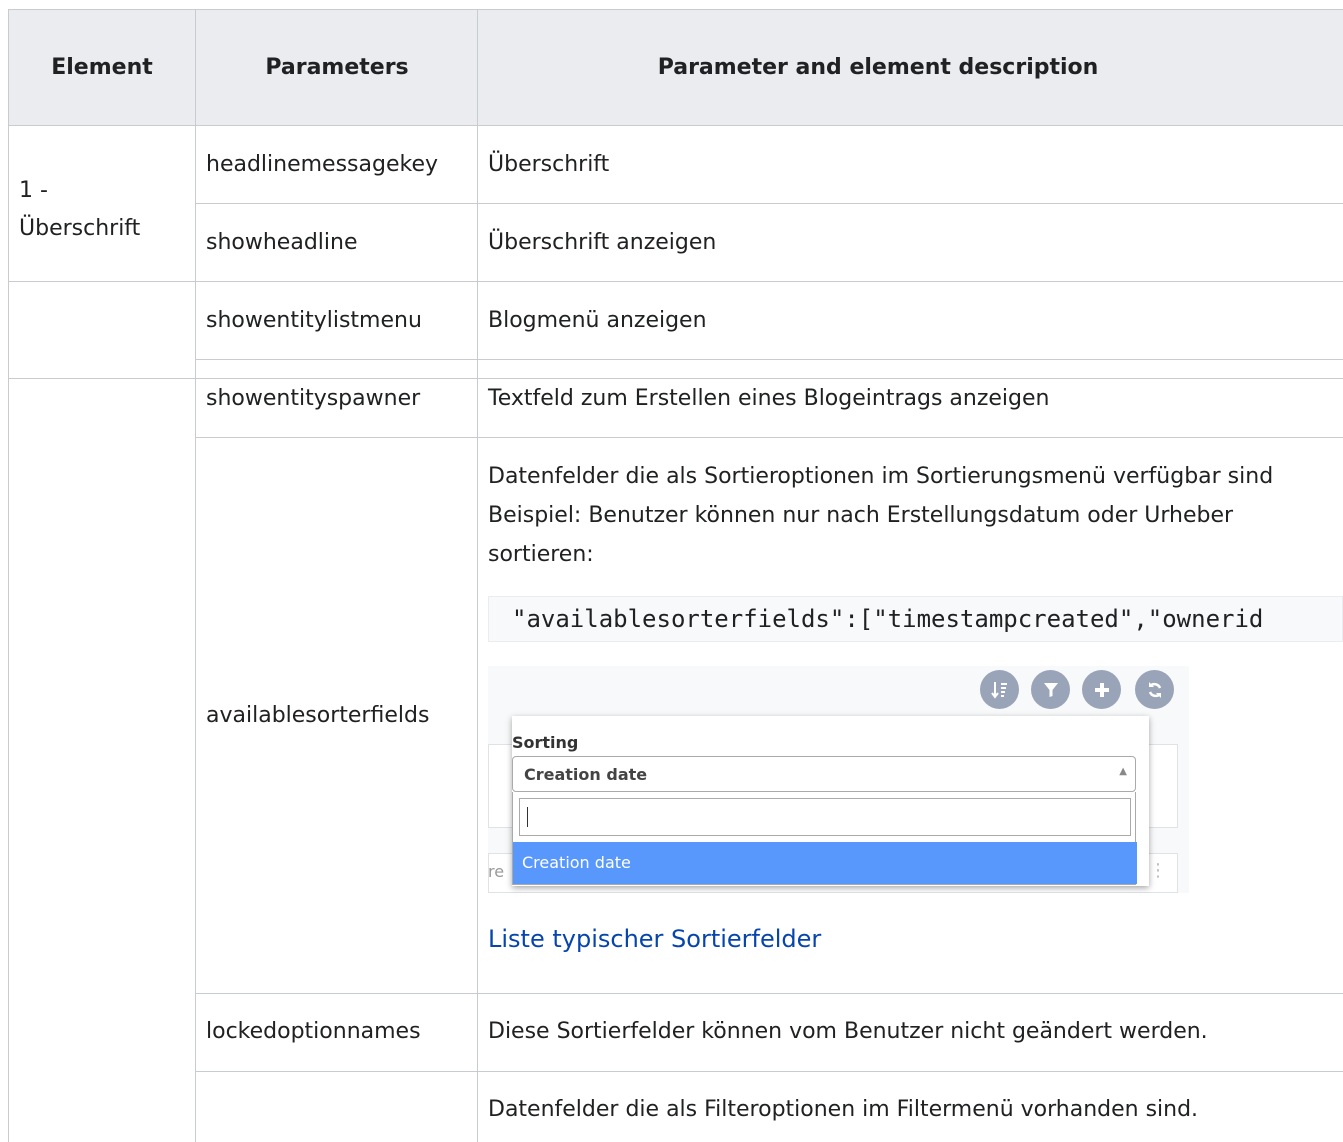 Image resolution: width=1343 pixels, height=1142 pixels. Describe the element at coordinates (999, 689) in the screenshot. I see `sort-icon` at that location.